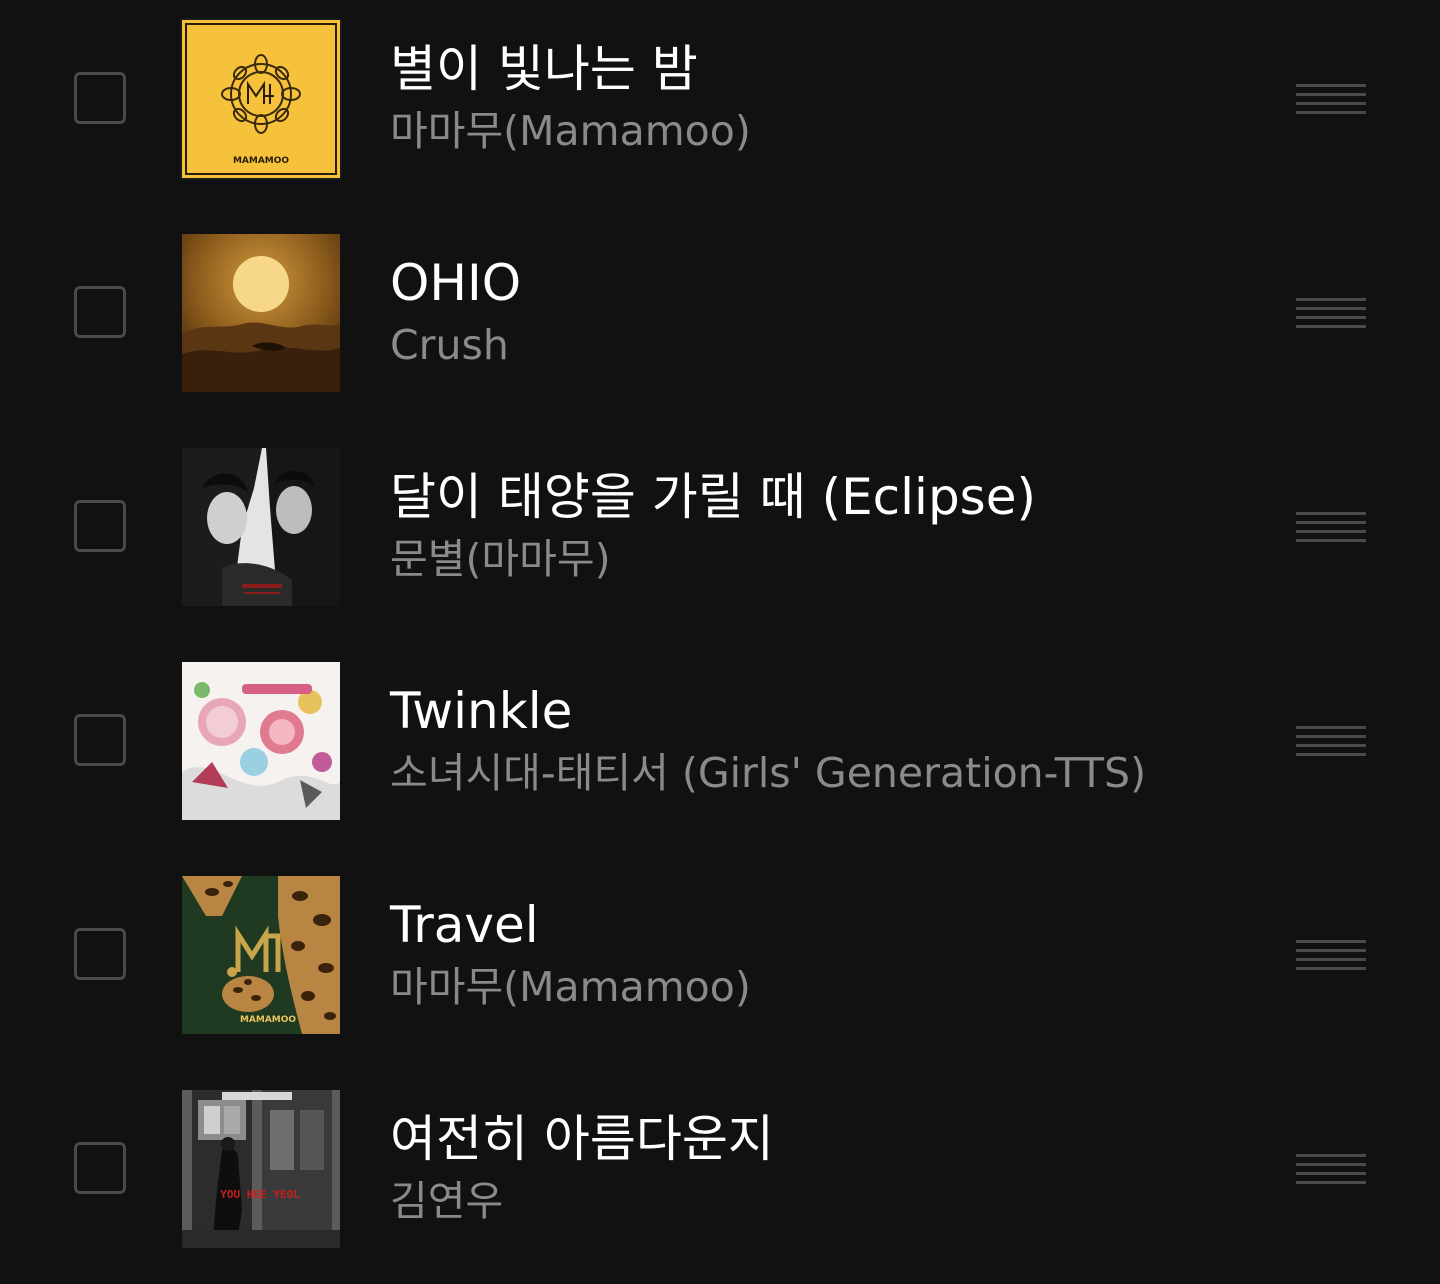 This screenshot has height=1284, width=1440. I want to click on street-photo-cover-art: YOU HEE YEOL, so click(261, 1169).